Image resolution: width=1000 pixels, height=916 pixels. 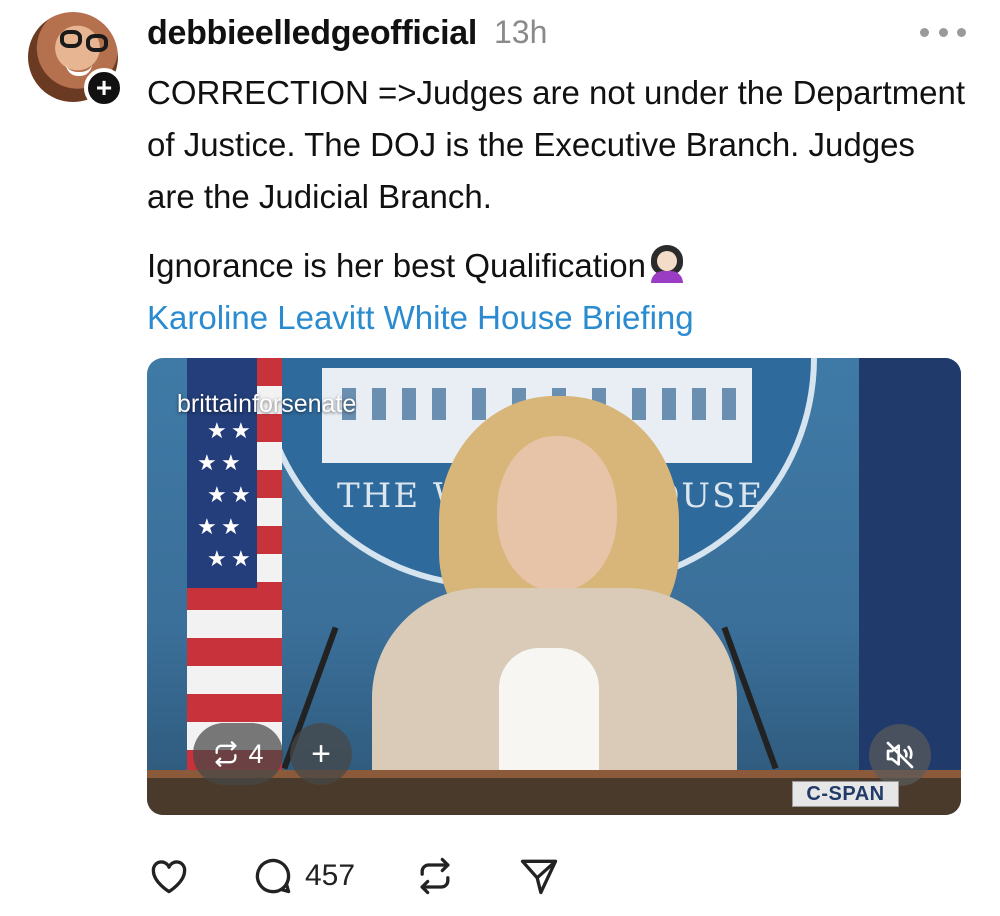 I want to click on post-time: 13h, so click(x=521, y=32).